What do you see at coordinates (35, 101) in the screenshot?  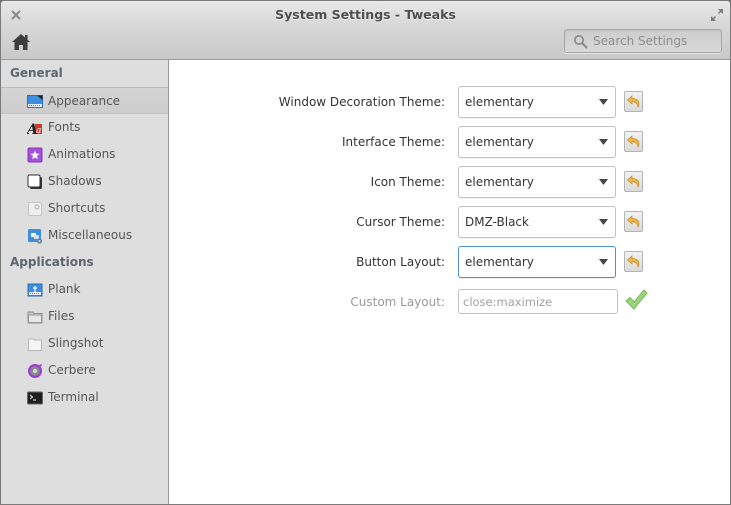 I see `appearance-icon` at bounding box center [35, 101].